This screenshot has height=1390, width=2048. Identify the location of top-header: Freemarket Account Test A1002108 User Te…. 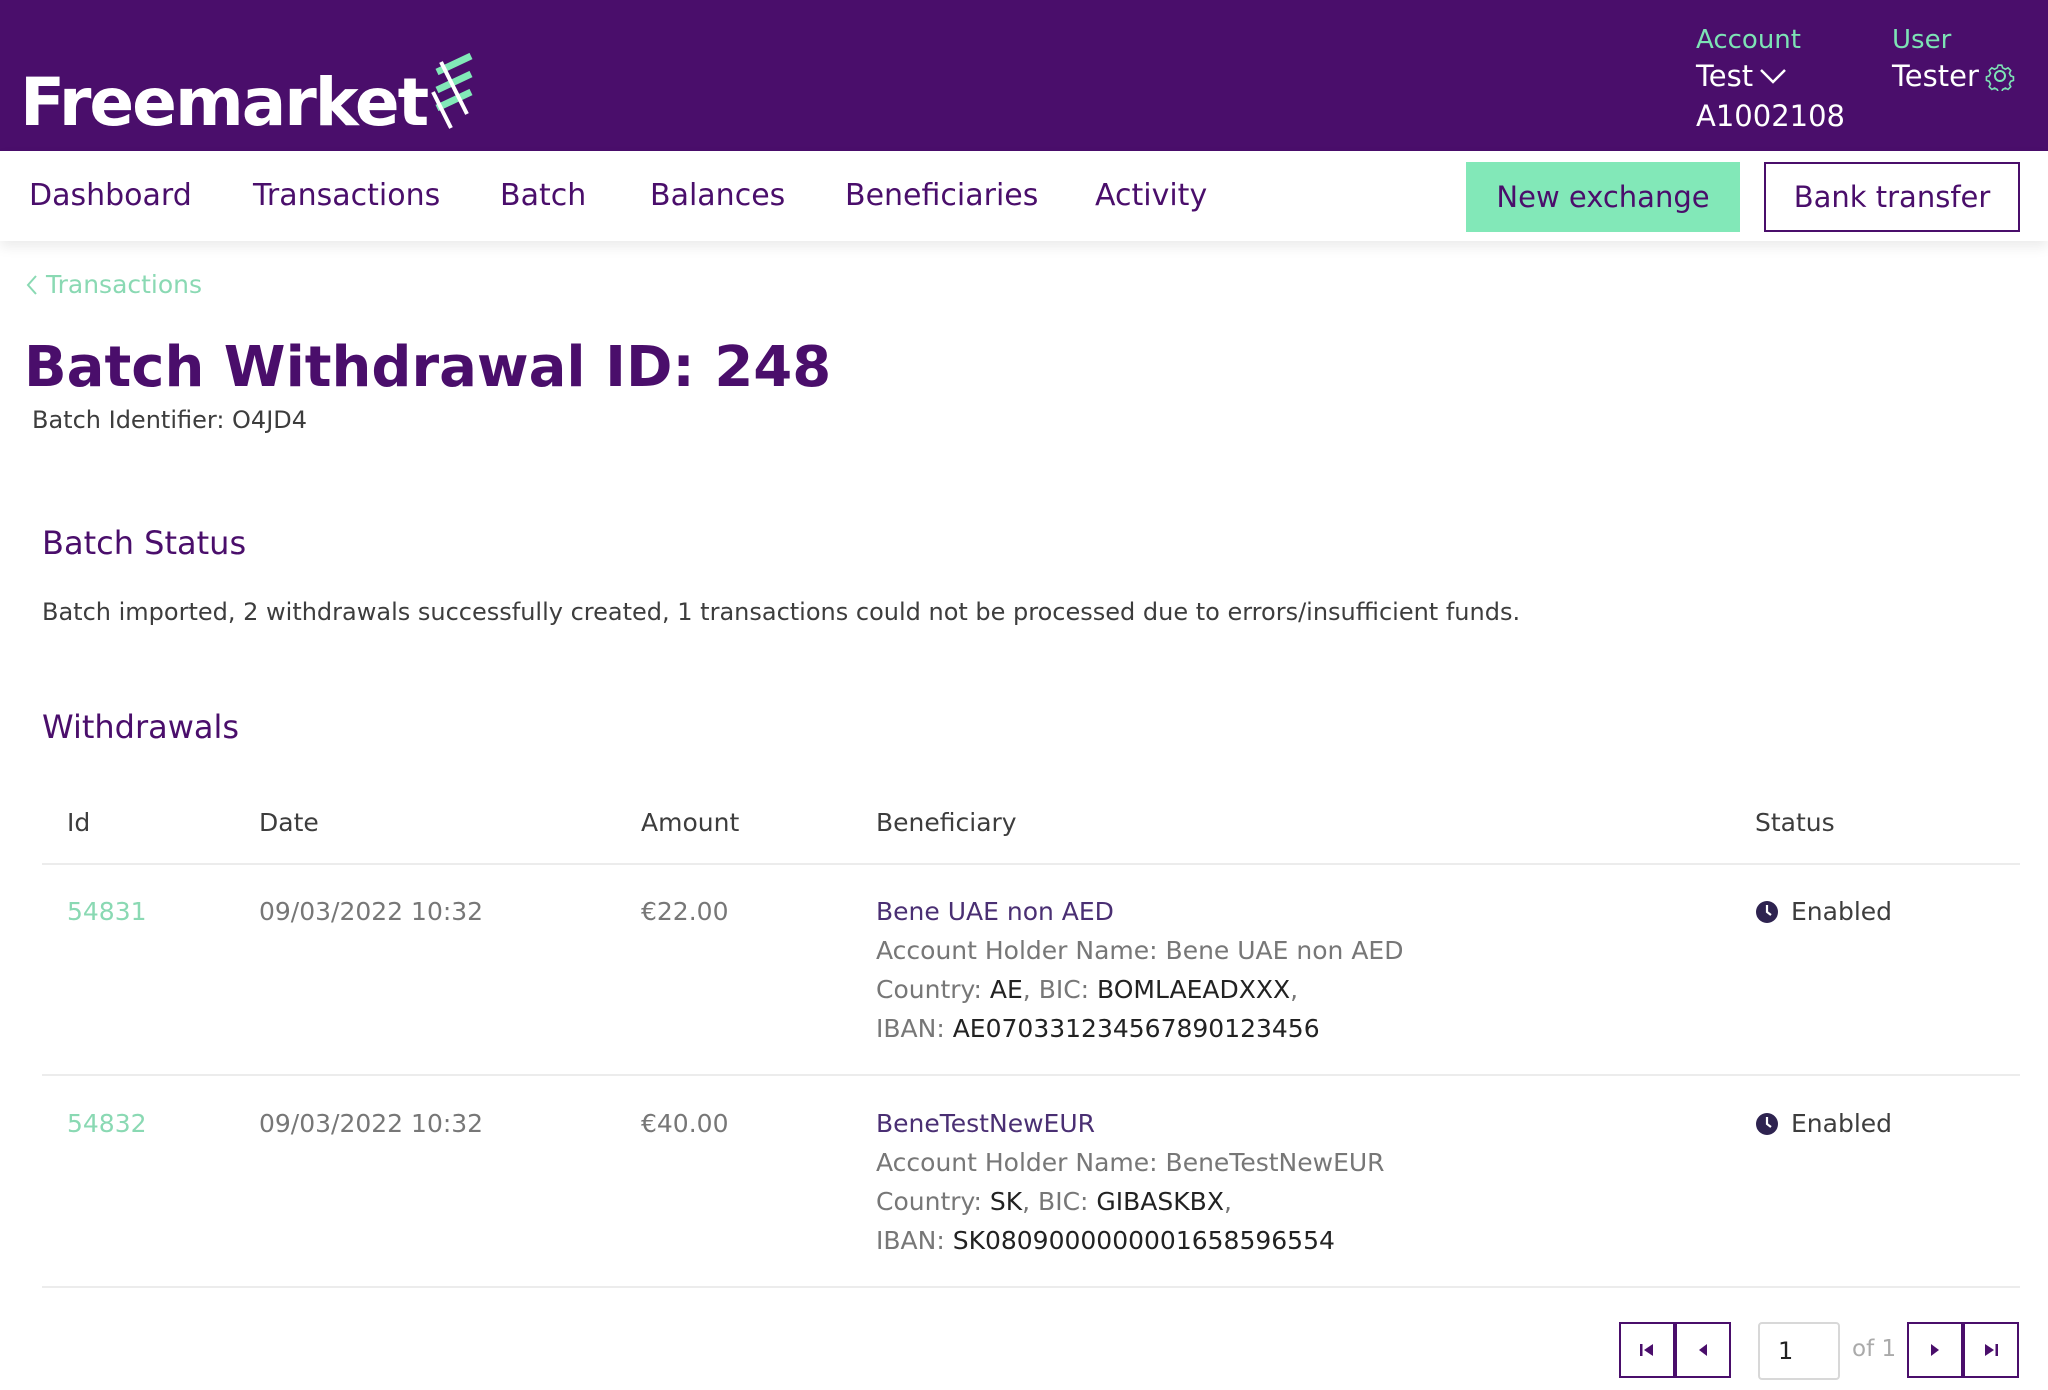
(1024, 75).